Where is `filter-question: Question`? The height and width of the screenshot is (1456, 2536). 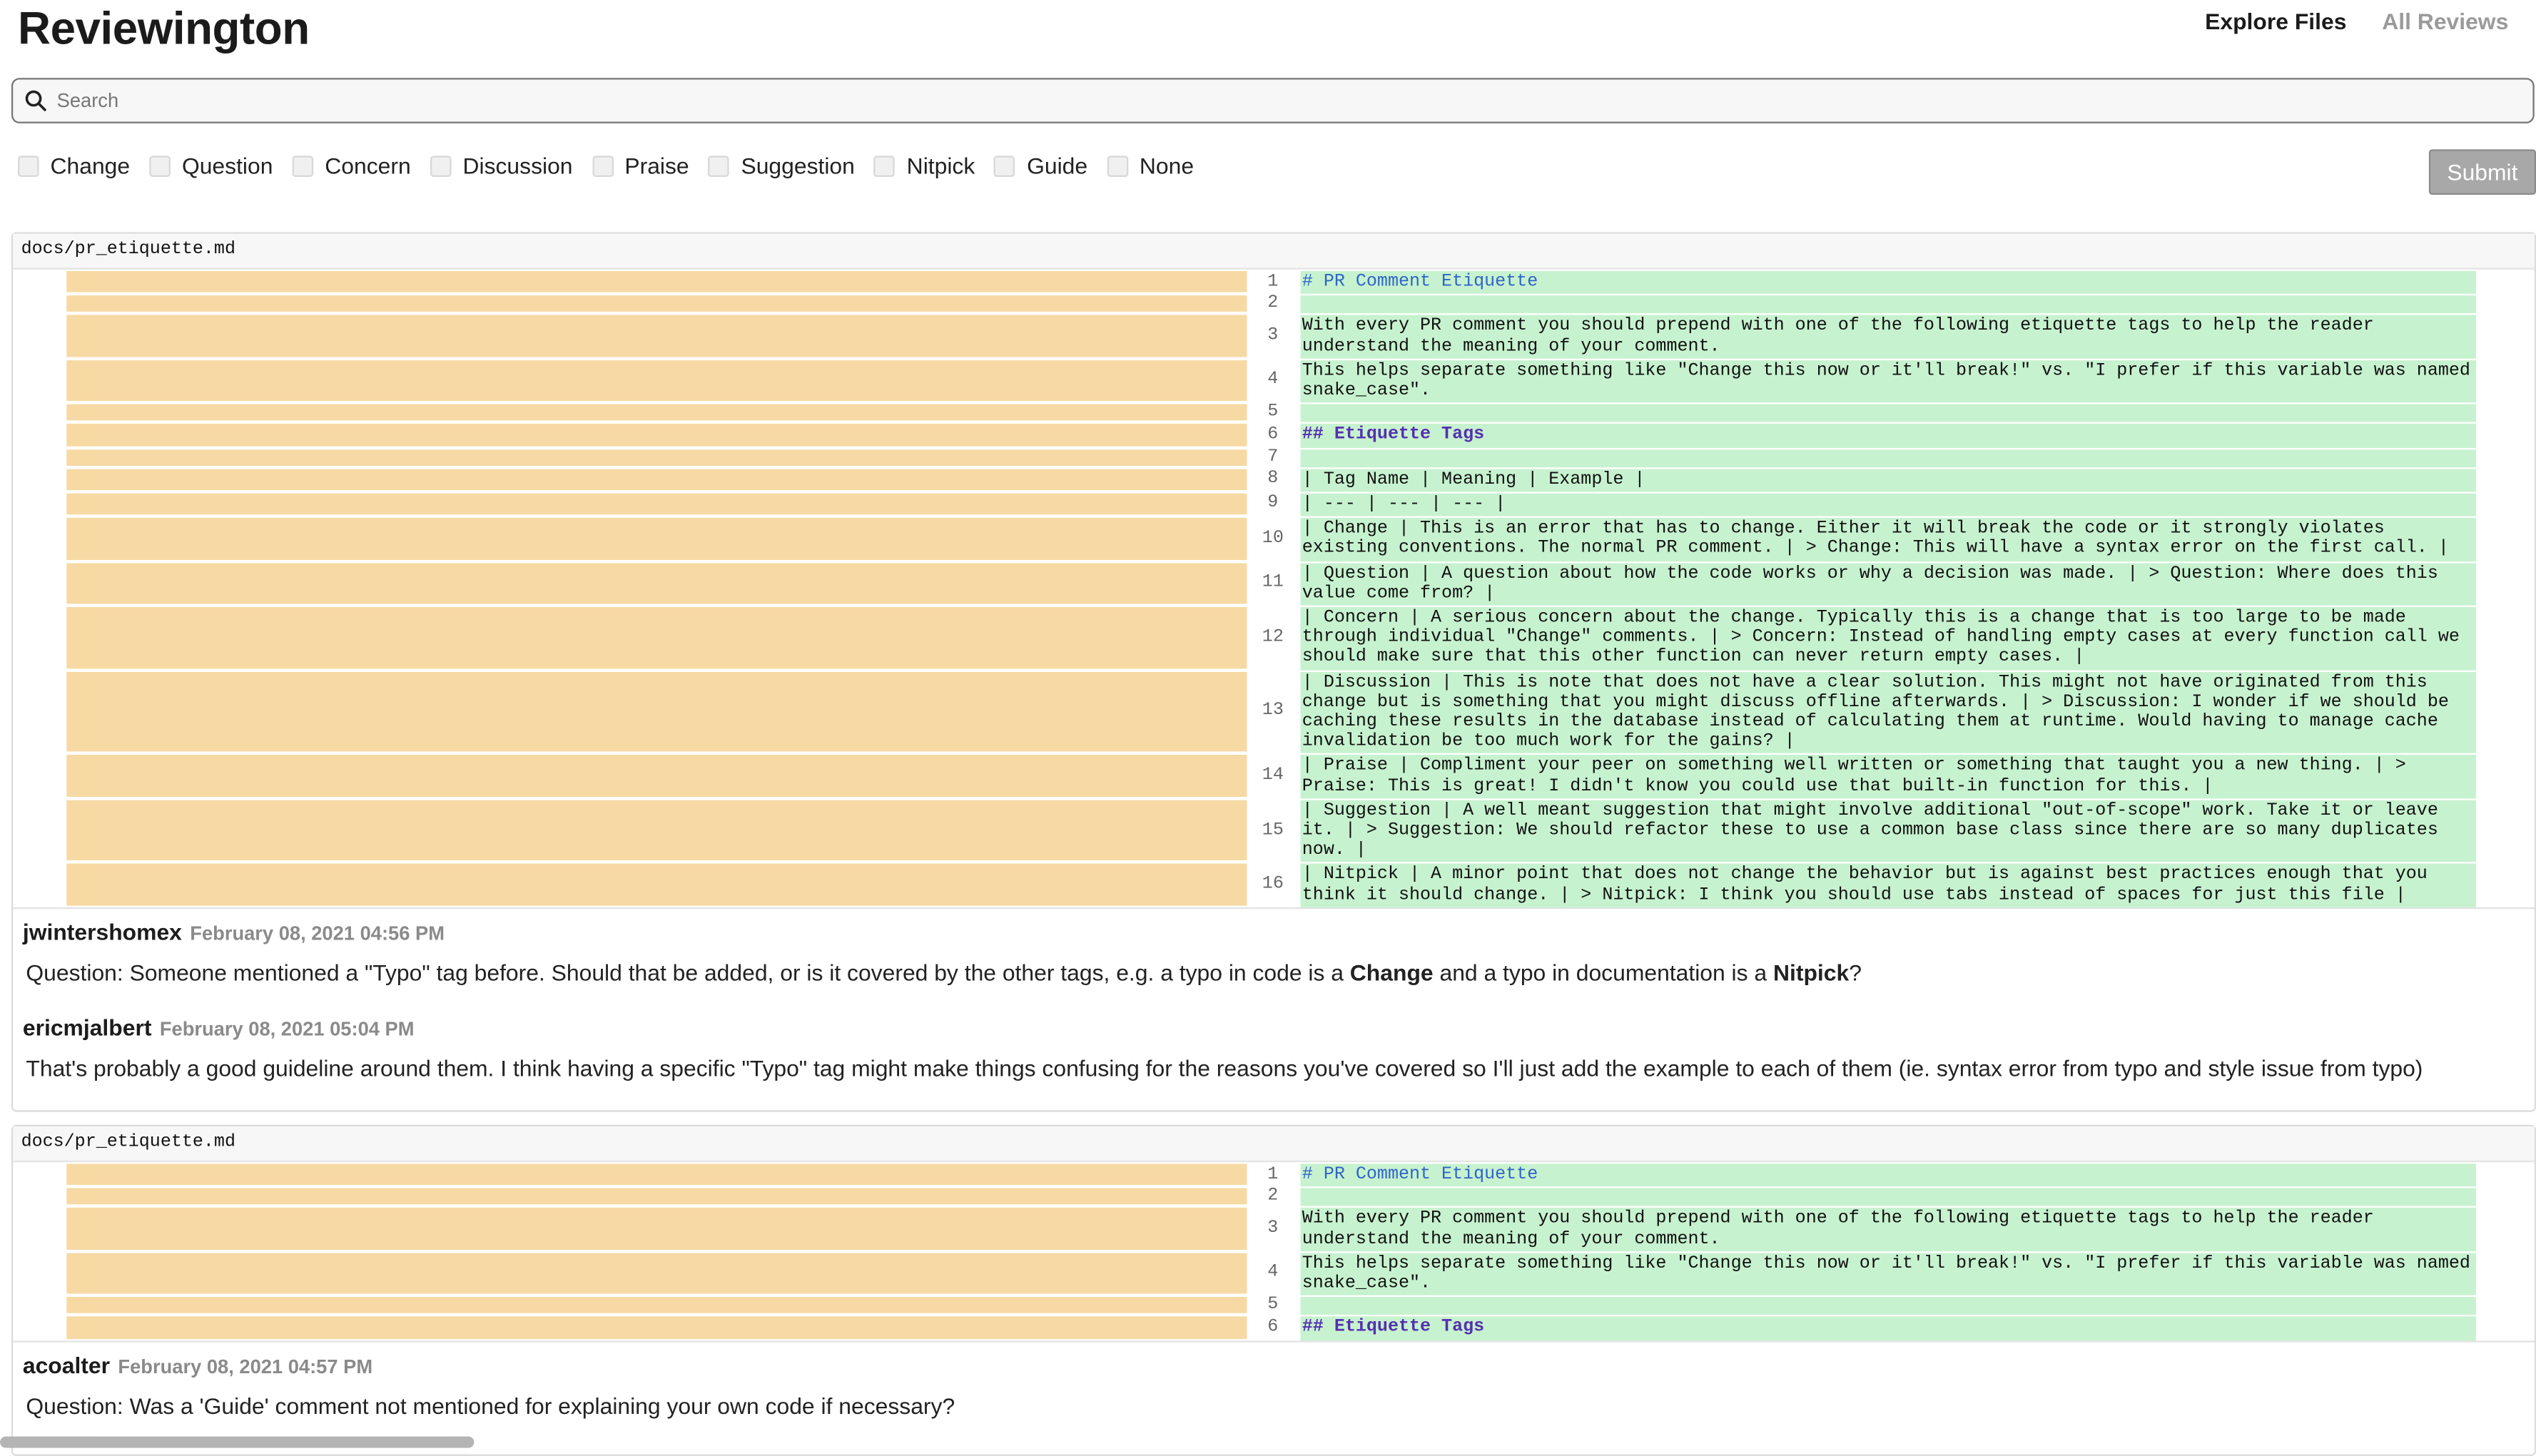 filter-question: Question is located at coordinates (211, 165).